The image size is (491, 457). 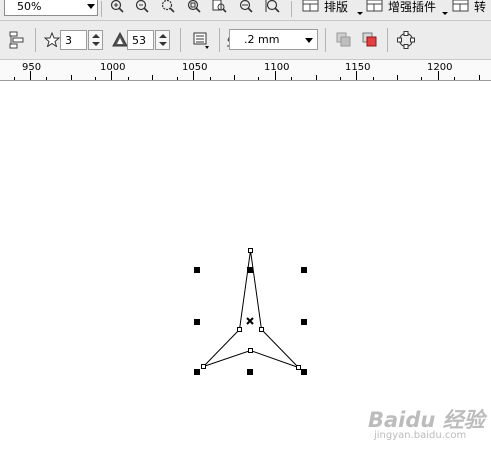 I want to click on selection-handle-bottom-left, so click(x=197, y=372).